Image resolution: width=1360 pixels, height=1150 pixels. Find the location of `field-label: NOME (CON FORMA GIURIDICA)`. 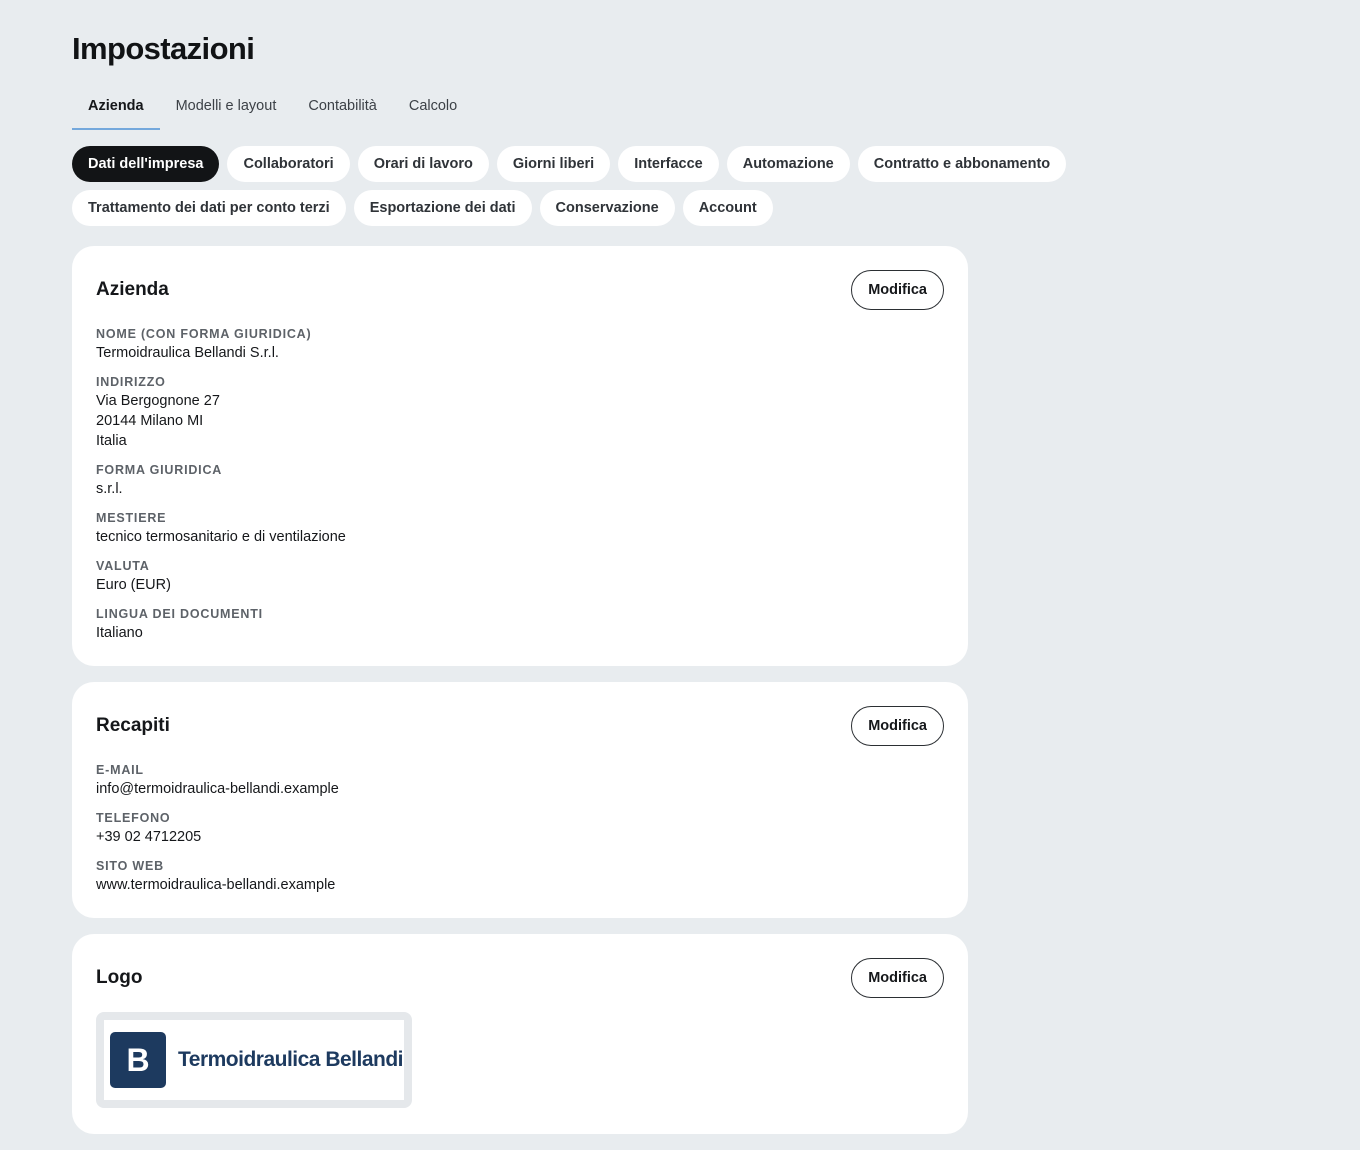

field-label: NOME (CON FORMA GIURIDICA) is located at coordinates (204, 334).